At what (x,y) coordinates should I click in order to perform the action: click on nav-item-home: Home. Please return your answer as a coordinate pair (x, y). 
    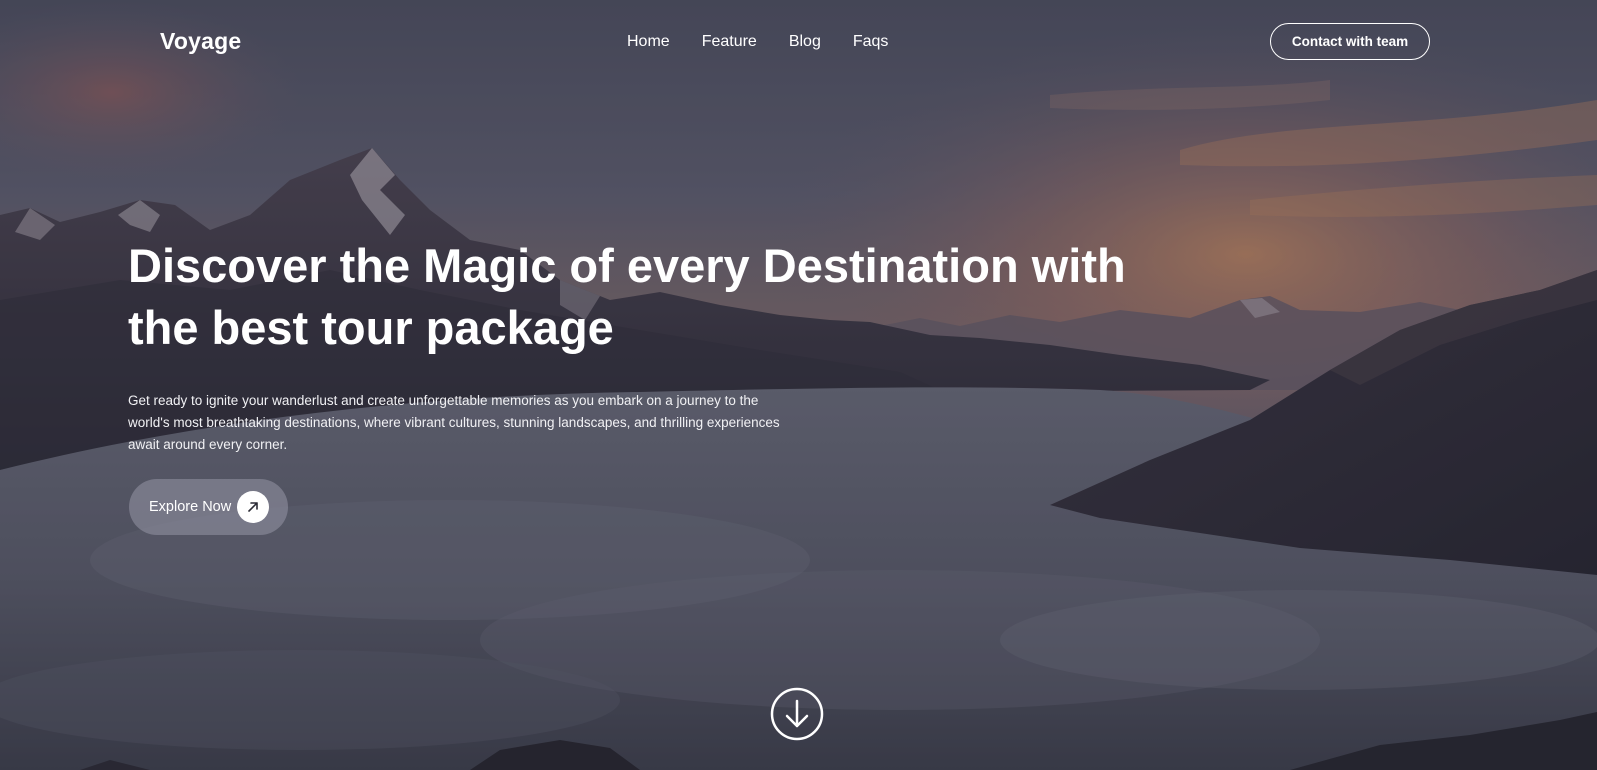
    Looking at the image, I should click on (648, 42).